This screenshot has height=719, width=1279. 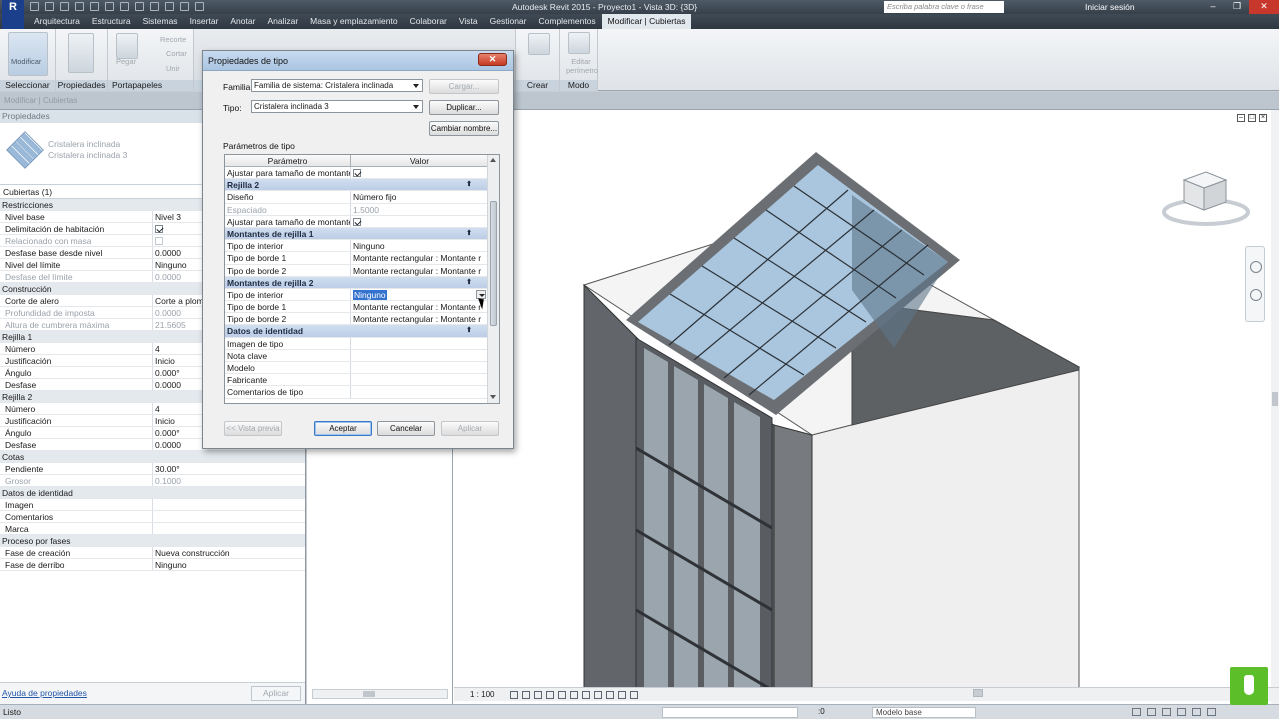 I want to click on sun-path-icon, so click(x=538, y=695).